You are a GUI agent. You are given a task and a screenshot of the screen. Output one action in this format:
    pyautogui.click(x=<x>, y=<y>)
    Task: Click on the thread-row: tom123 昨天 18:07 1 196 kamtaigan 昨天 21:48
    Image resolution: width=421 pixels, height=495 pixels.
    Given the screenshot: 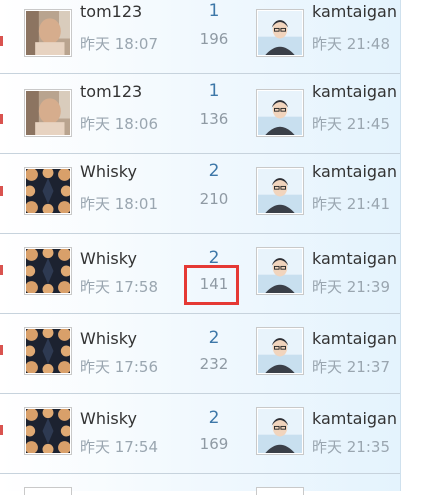 What is the action you would take?
    pyautogui.click(x=200, y=37)
    